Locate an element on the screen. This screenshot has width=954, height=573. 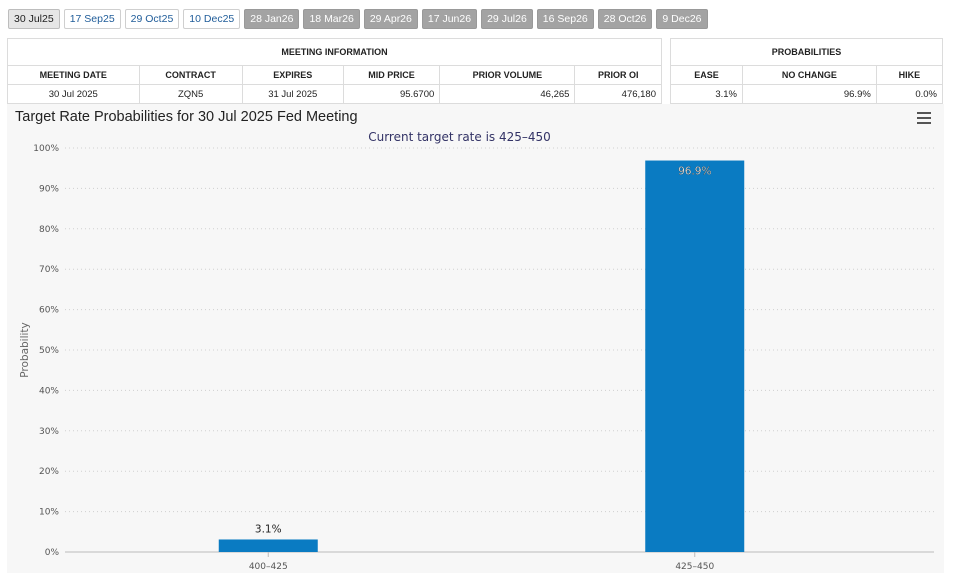
y-tick-label: 100% is located at coordinates (46, 149).